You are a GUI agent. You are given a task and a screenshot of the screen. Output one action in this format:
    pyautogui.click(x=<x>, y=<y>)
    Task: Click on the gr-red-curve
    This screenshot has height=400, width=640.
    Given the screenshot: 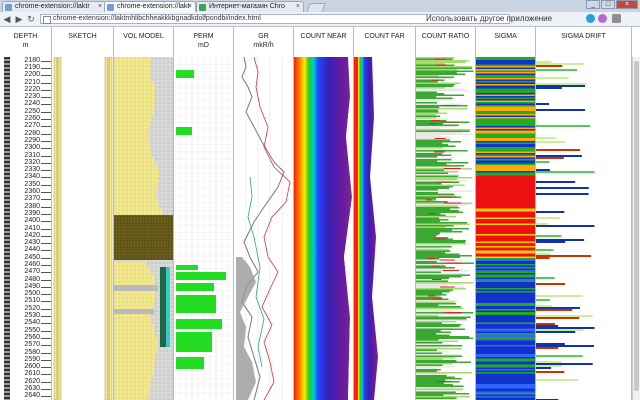 What is the action you would take?
    pyautogui.click(x=272, y=228)
    